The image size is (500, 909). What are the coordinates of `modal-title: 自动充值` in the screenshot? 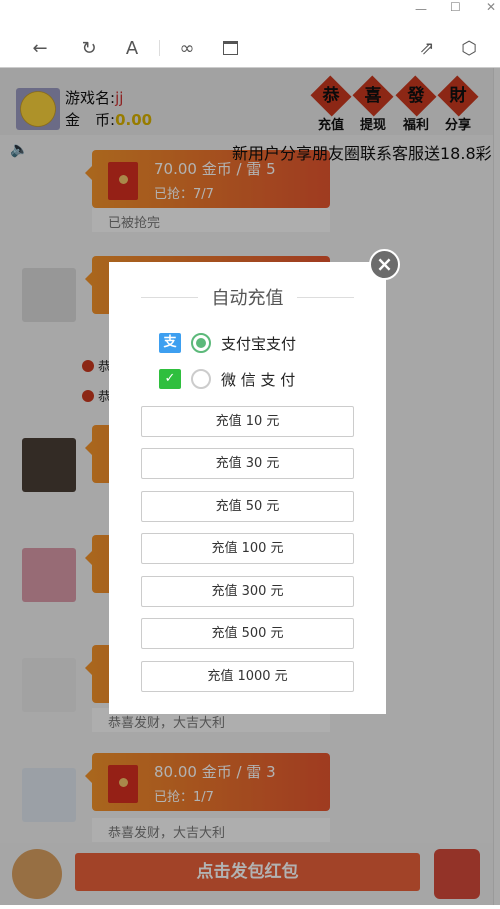 It's located at (247, 298).